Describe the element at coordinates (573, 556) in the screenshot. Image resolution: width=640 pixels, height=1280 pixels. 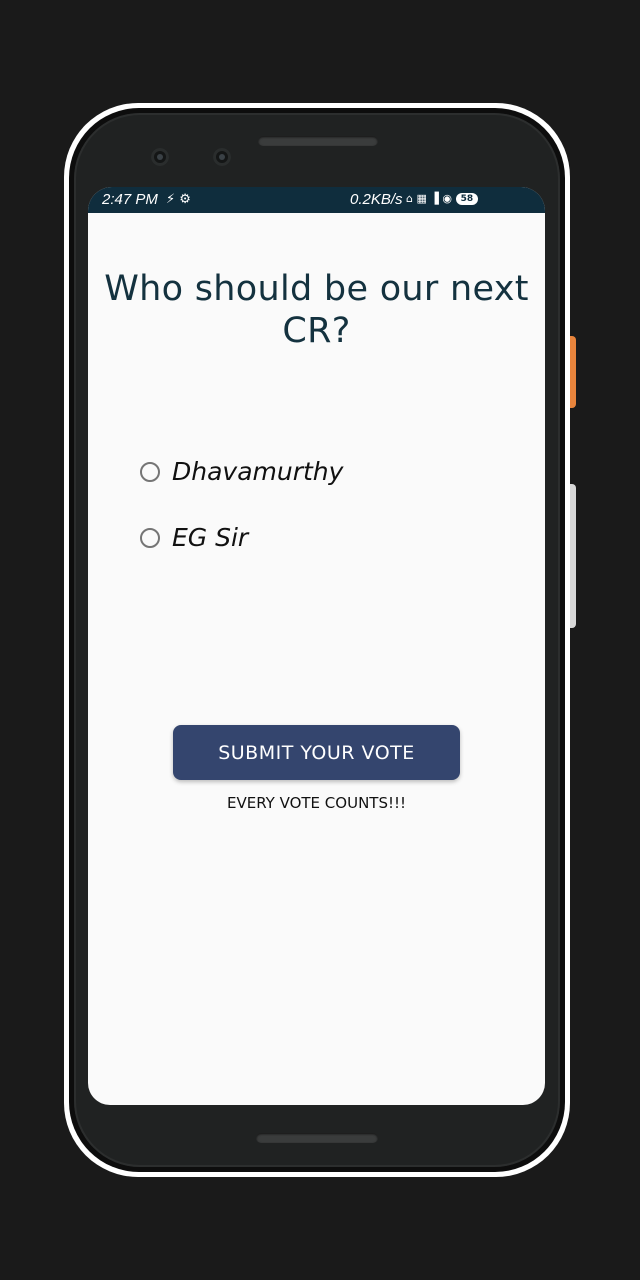
I see `volume-button` at that location.